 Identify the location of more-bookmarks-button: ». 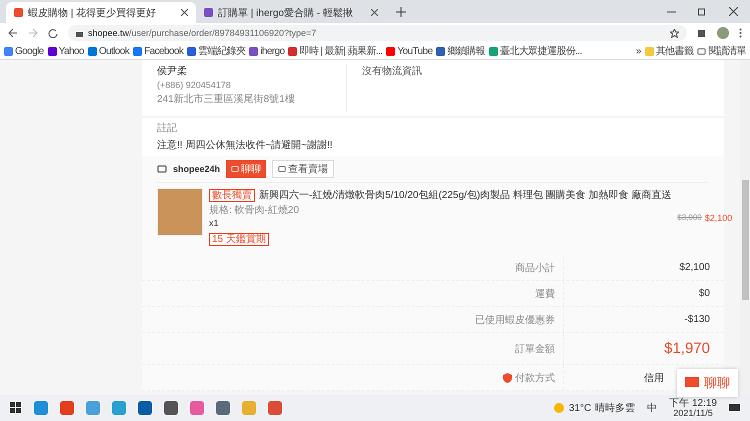
(638, 51).